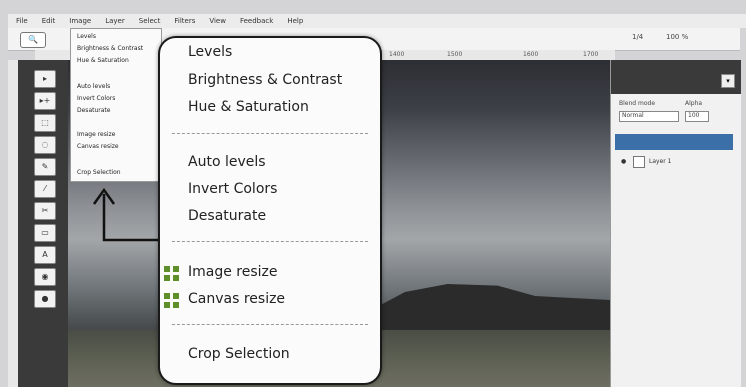 Image resolution: width=746 pixels, height=387 pixels. What do you see at coordinates (217, 21) in the screenshot?
I see `menu-view: View` at bounding box center [217, 21].